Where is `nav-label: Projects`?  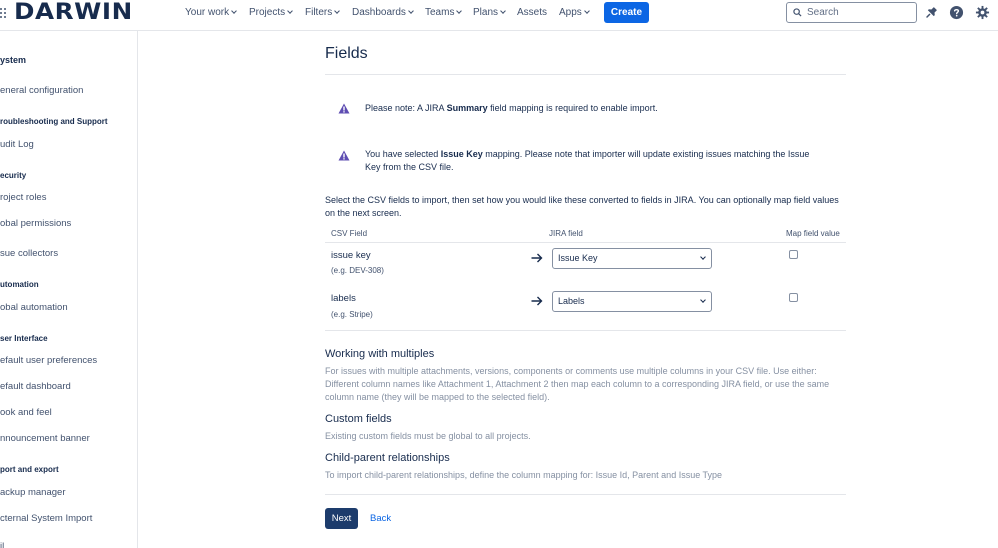
nav-label: Projects is located at coordinates (267, 12).